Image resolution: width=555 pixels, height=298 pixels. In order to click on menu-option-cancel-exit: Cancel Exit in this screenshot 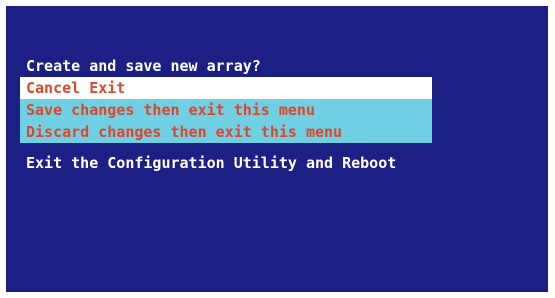, I will do `click(226, 88)`.